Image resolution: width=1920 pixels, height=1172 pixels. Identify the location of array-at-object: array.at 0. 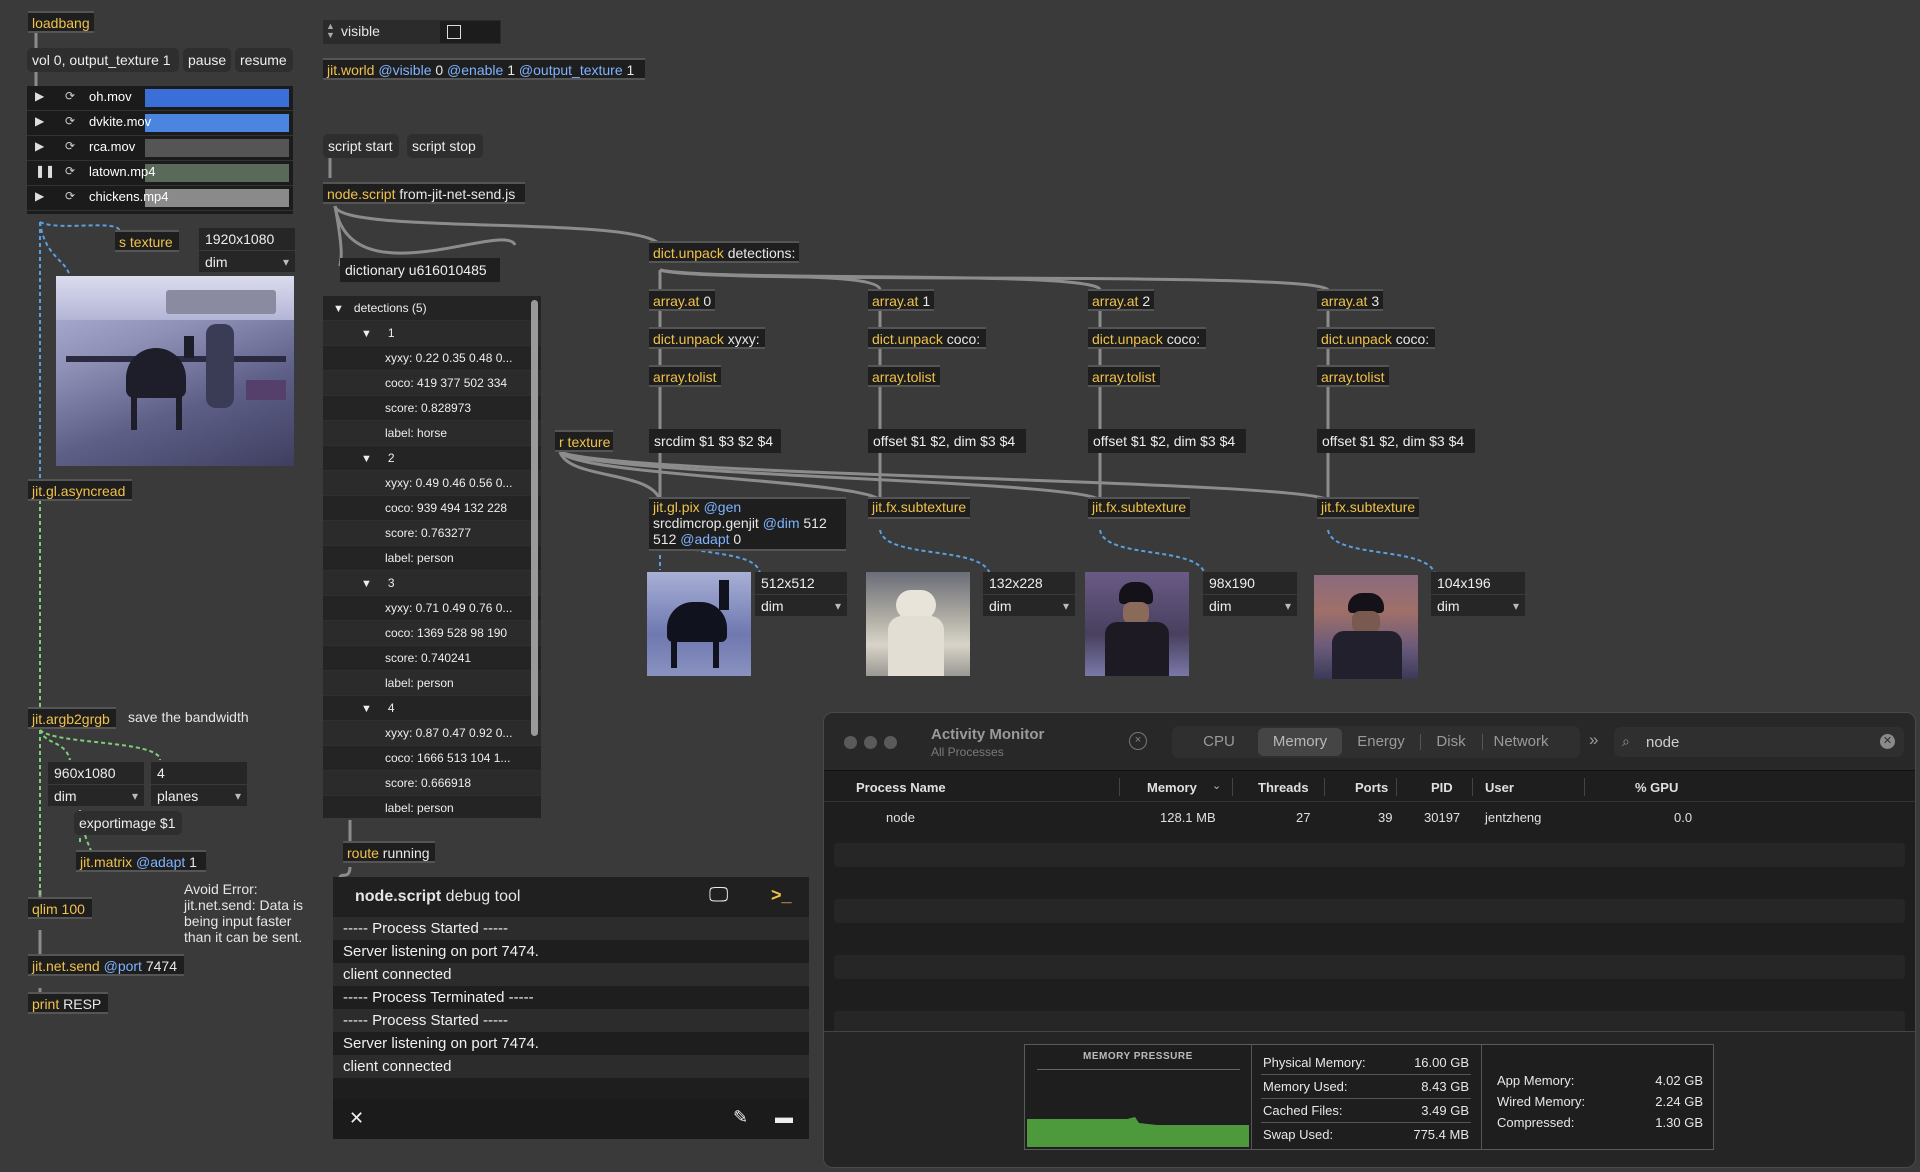
(682, 300).